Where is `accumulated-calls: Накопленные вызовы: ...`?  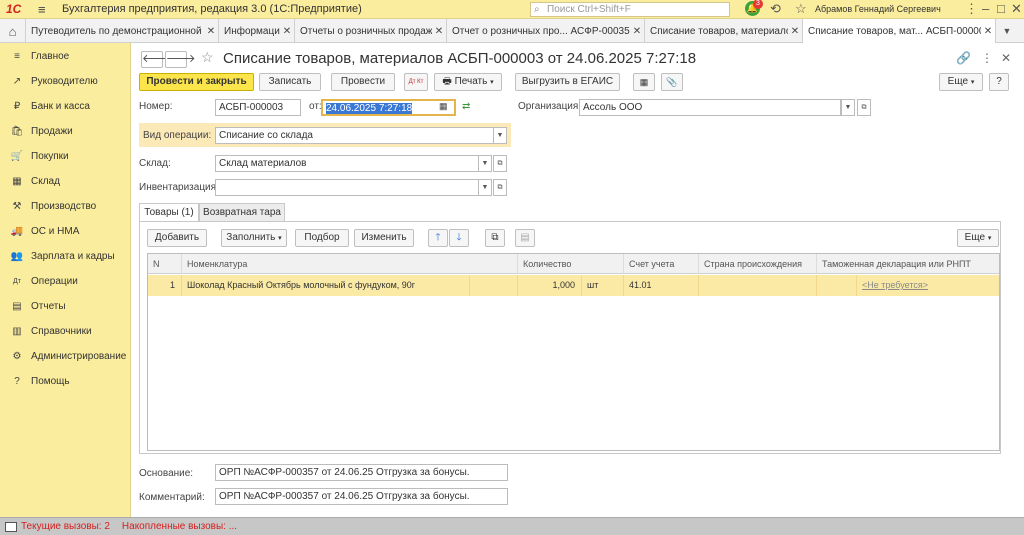
accumulated-calls: Накопленные вызовы: ... is located at coordinates (179, 526).